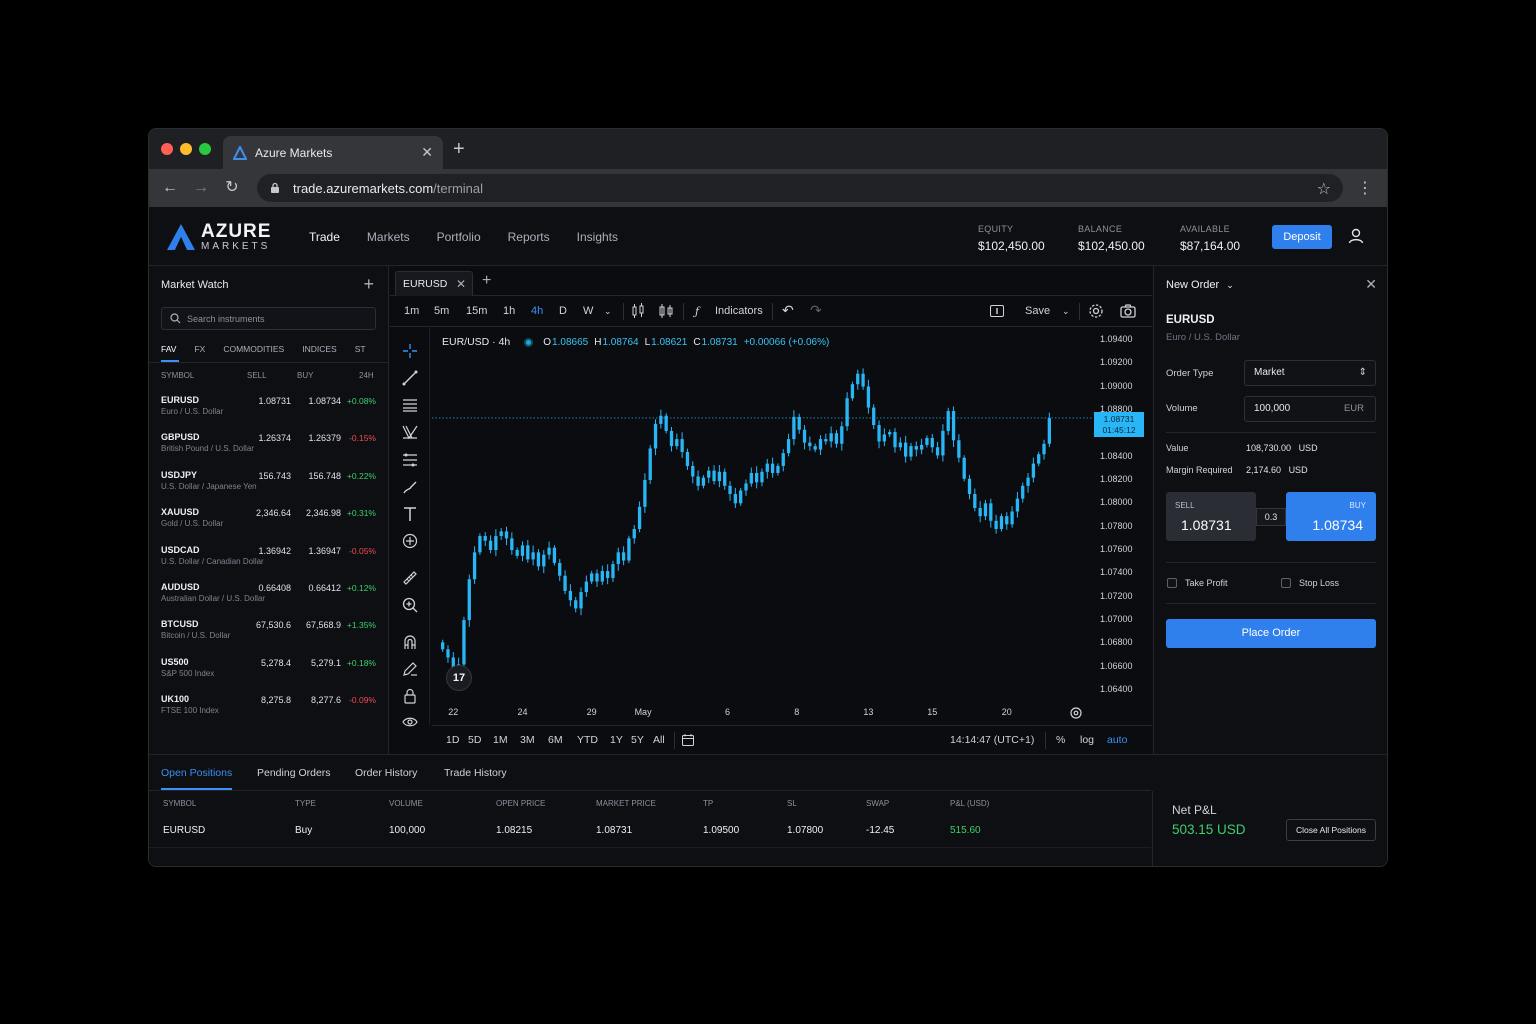 The height and width of the screenshot is (1024, 1536). I want to click on stop-loss-checkbox, so click(1286, 583).